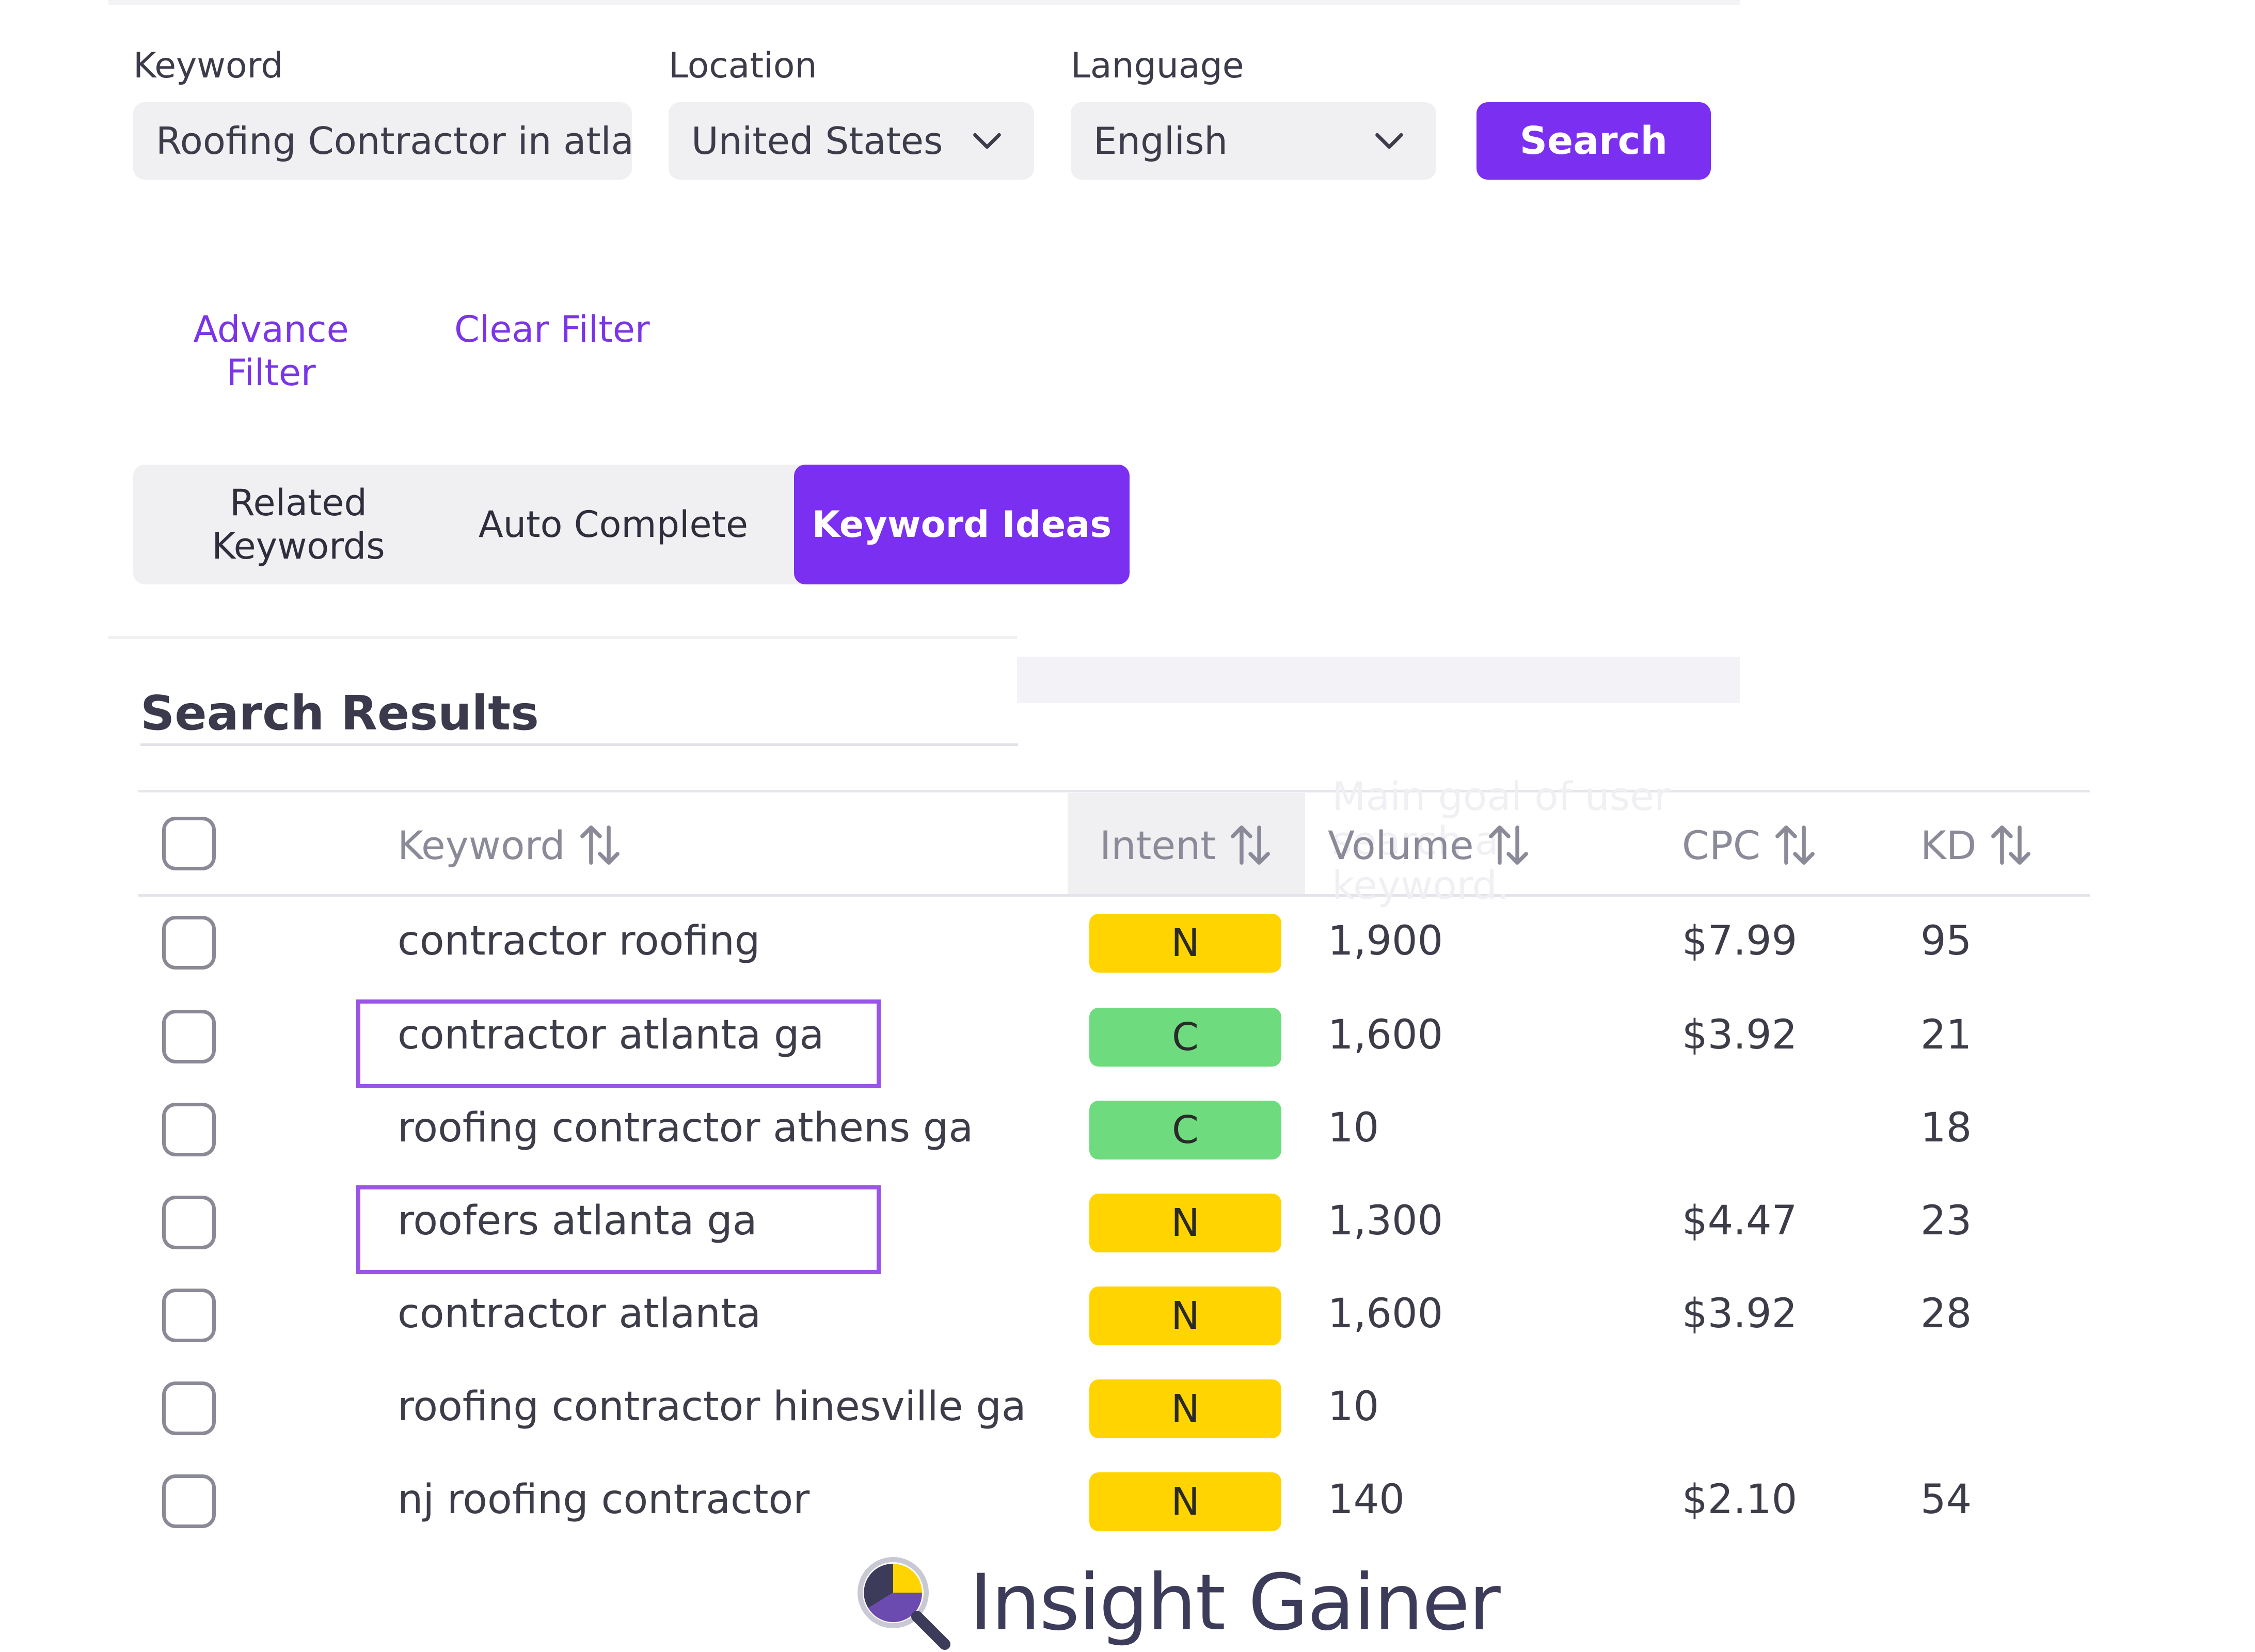  Describe the element at coordinates (611, 1035) in the screenshot. I see `row-keyword: contractor atlanta ga` at that location.